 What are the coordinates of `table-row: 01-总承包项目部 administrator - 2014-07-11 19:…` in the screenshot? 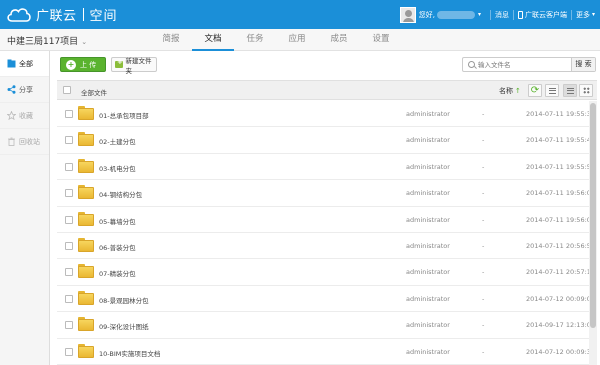 It's located at (327, 114).